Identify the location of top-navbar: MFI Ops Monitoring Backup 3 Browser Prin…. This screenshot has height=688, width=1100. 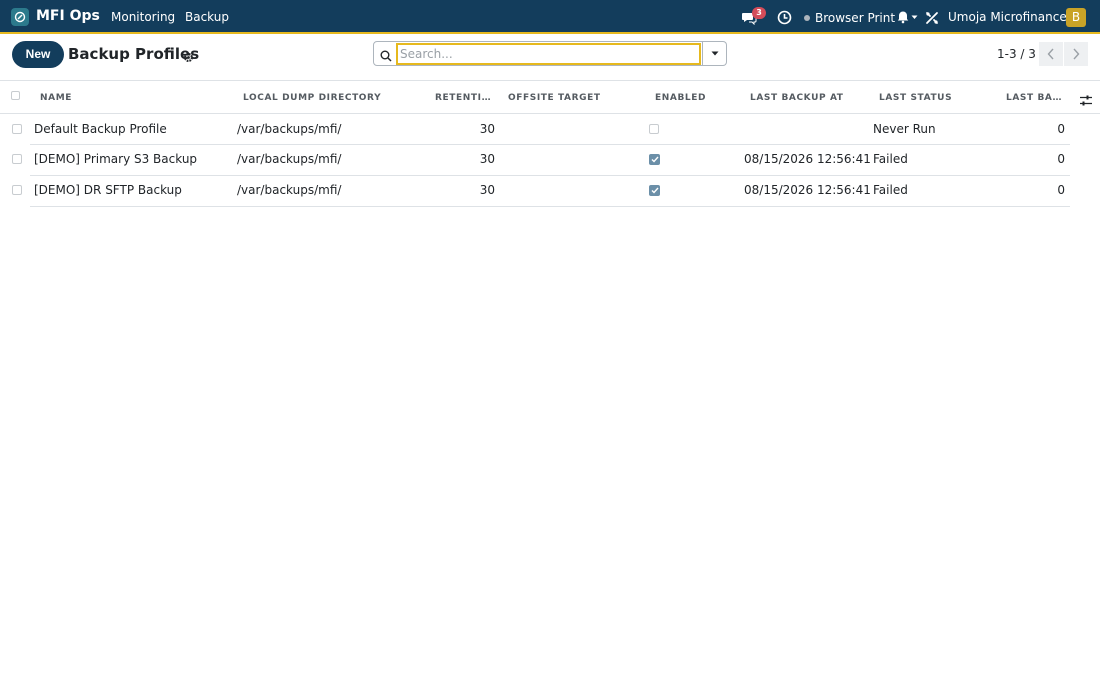
(550, 17).